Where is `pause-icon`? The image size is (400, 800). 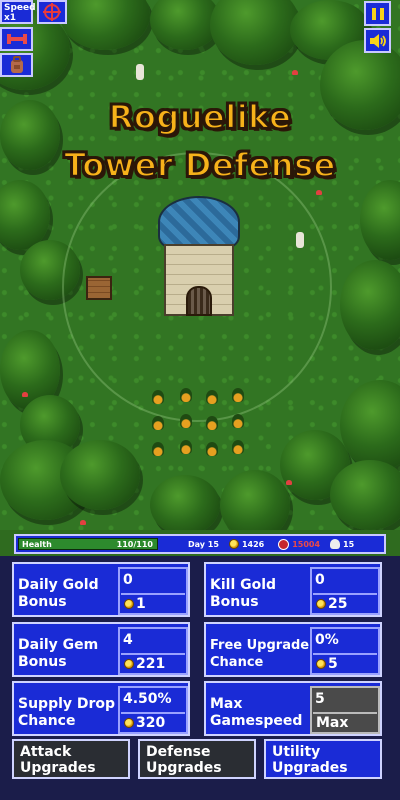
pause-icon is located at coordinates (377, 13).